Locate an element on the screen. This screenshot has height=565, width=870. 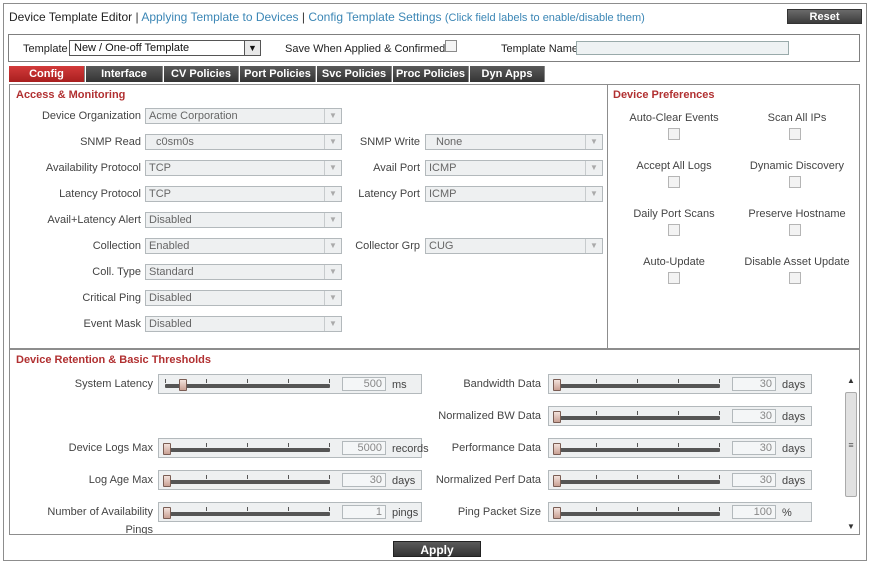
coll-type-select: Standard ▼ is located at coordinates (243, 272).